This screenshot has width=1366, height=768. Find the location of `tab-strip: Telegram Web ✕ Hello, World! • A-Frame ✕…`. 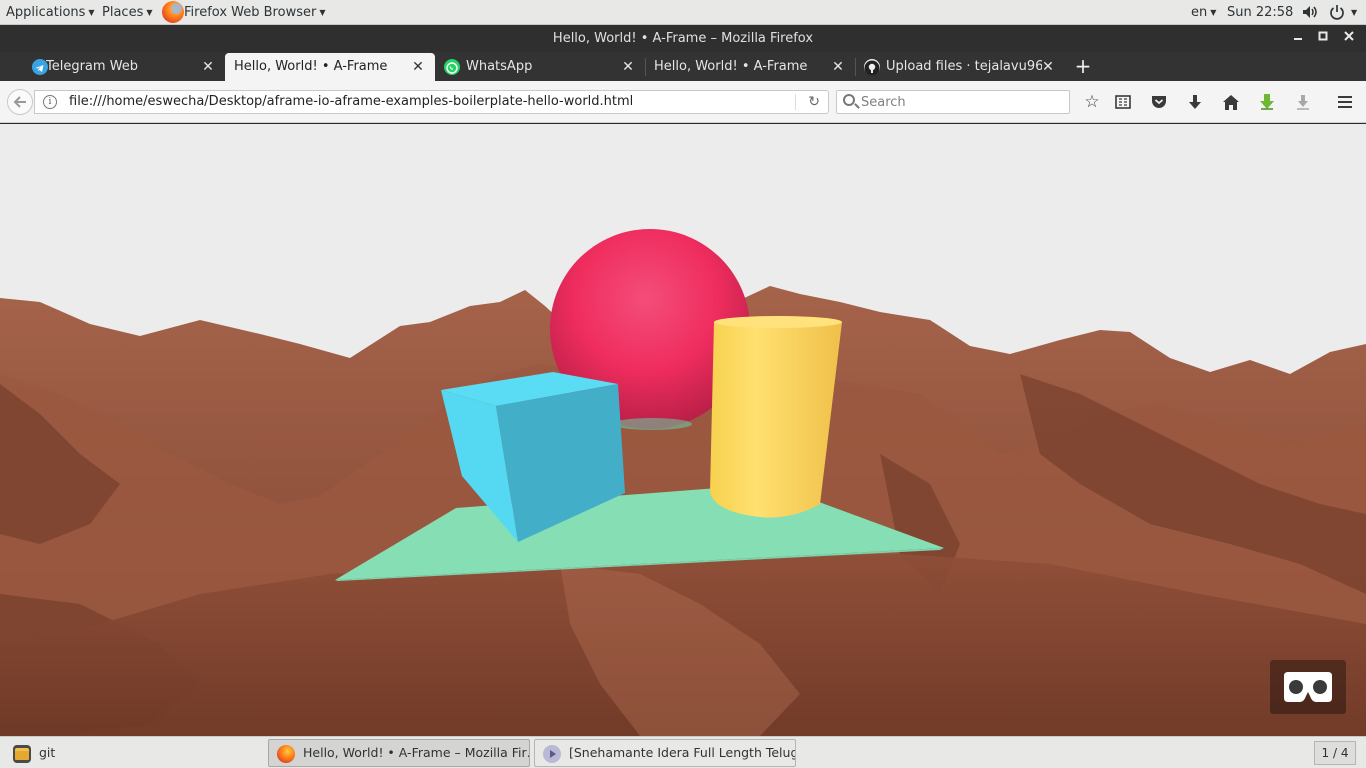

tab-strip: Telegram Web ✕ Hello, World! • A-Frame ✕… is located at coordinates (683, 66).